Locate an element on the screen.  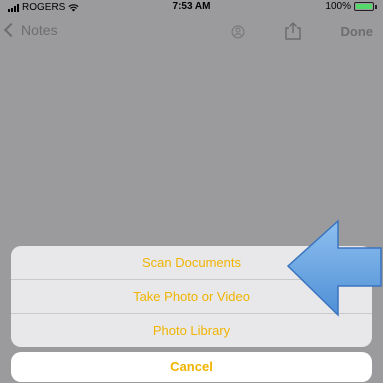
status-bar: ROGERS 7:53 AM 100% is located at coordinates (191, 7).